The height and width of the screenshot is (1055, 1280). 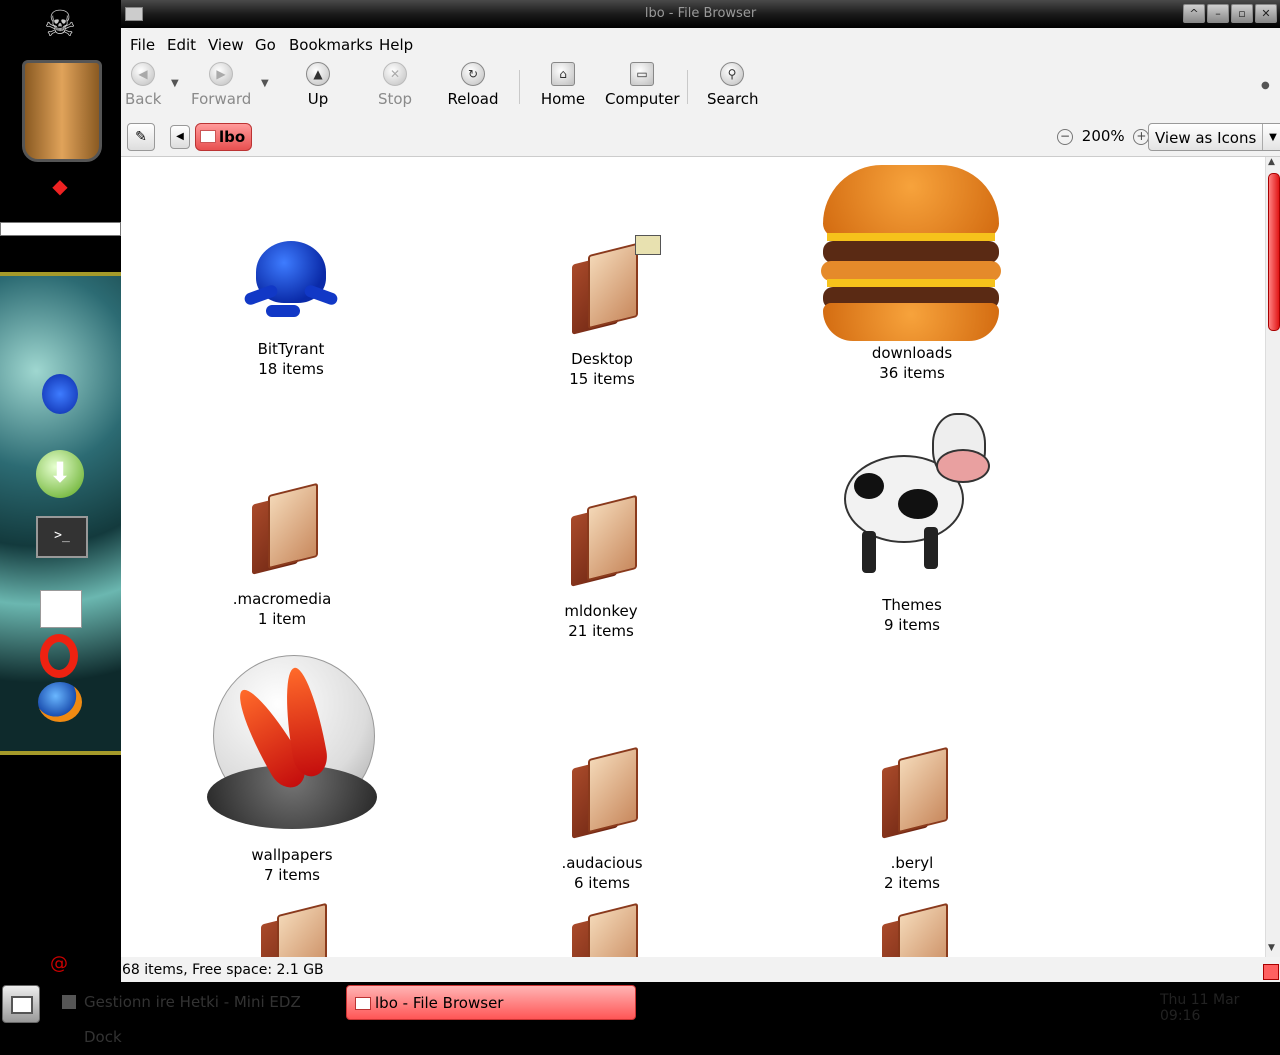 What do you see at coordinates (473, 74) in the screenshot?
I see `reload-icon: ↻` at bounding box center [473, 74].